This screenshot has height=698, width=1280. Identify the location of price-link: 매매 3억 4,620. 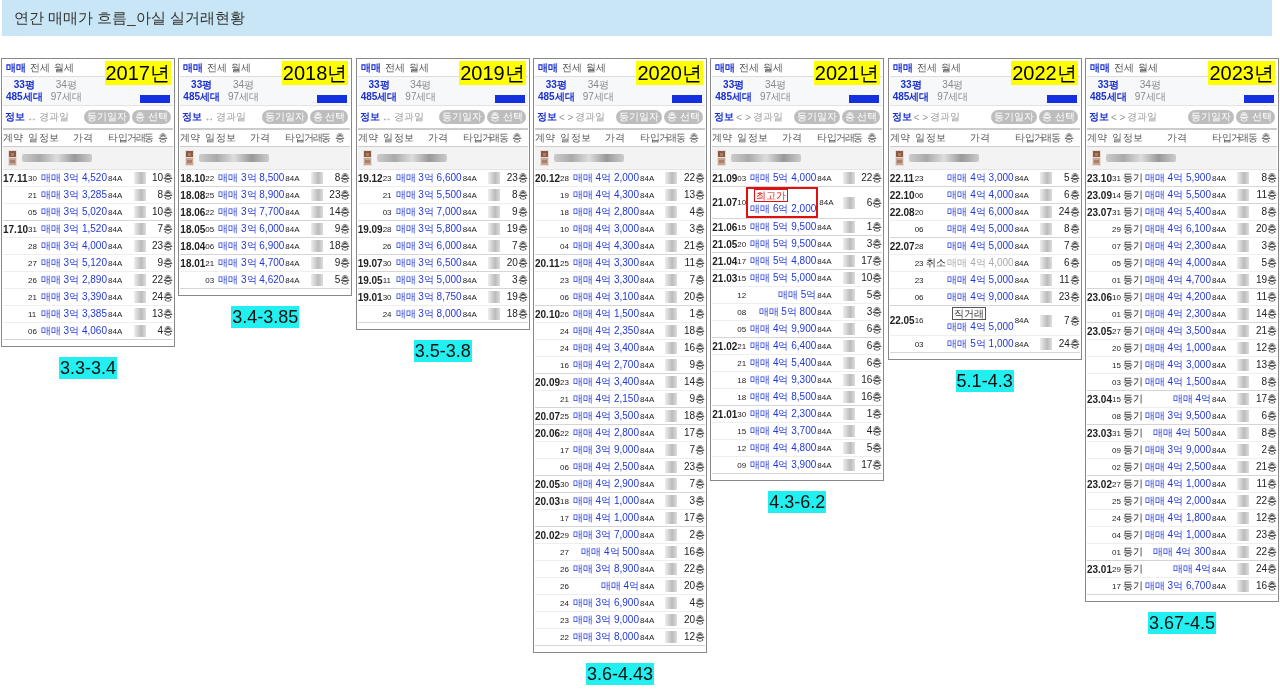
(251, 280).